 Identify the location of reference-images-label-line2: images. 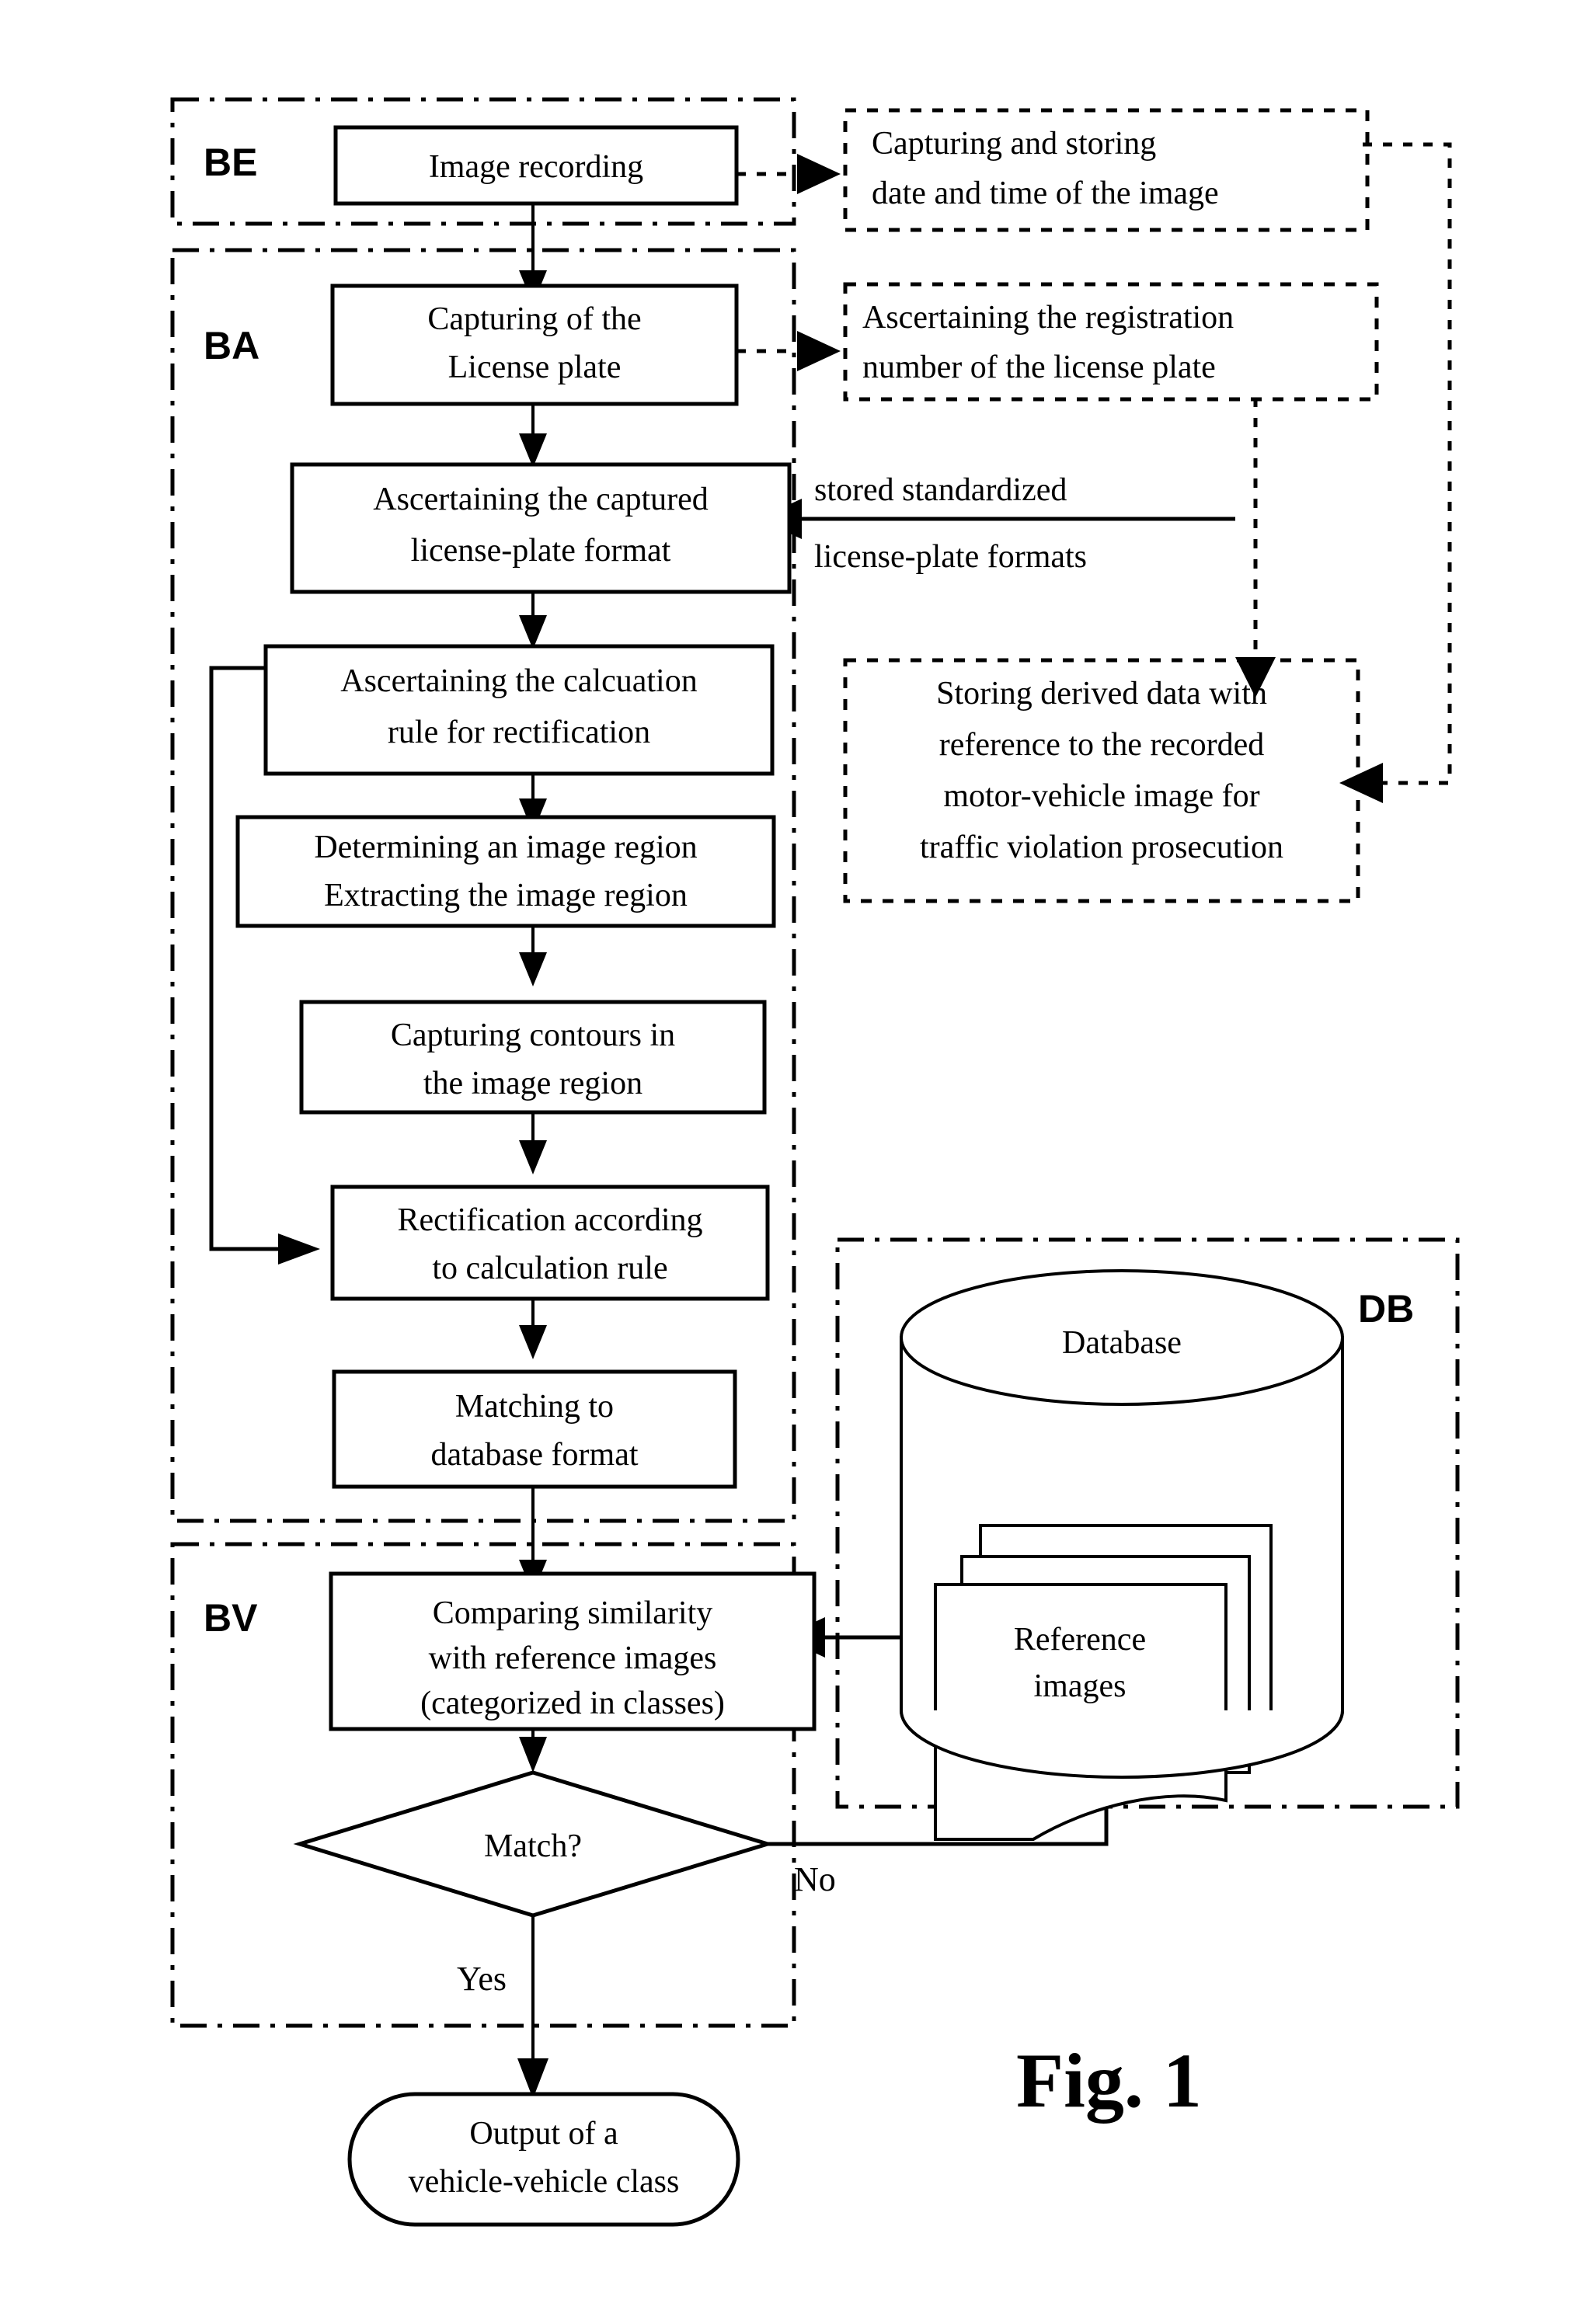
(1080, 1686).